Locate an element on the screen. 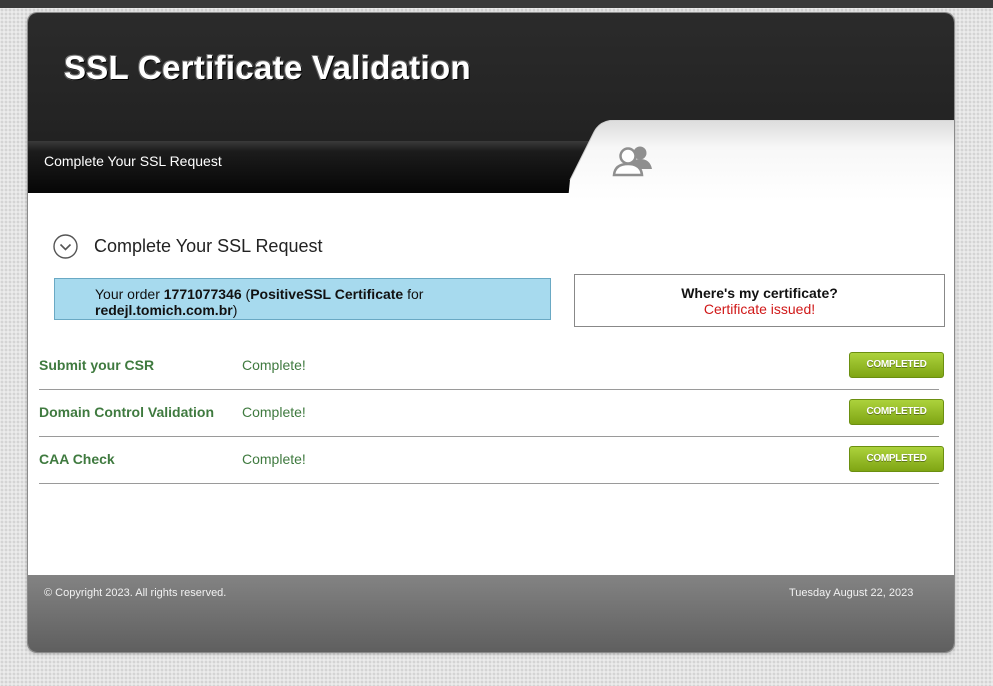 This screenshot has height=686, width=993. order-close-paren: ) is located at coordinates (235, 310).